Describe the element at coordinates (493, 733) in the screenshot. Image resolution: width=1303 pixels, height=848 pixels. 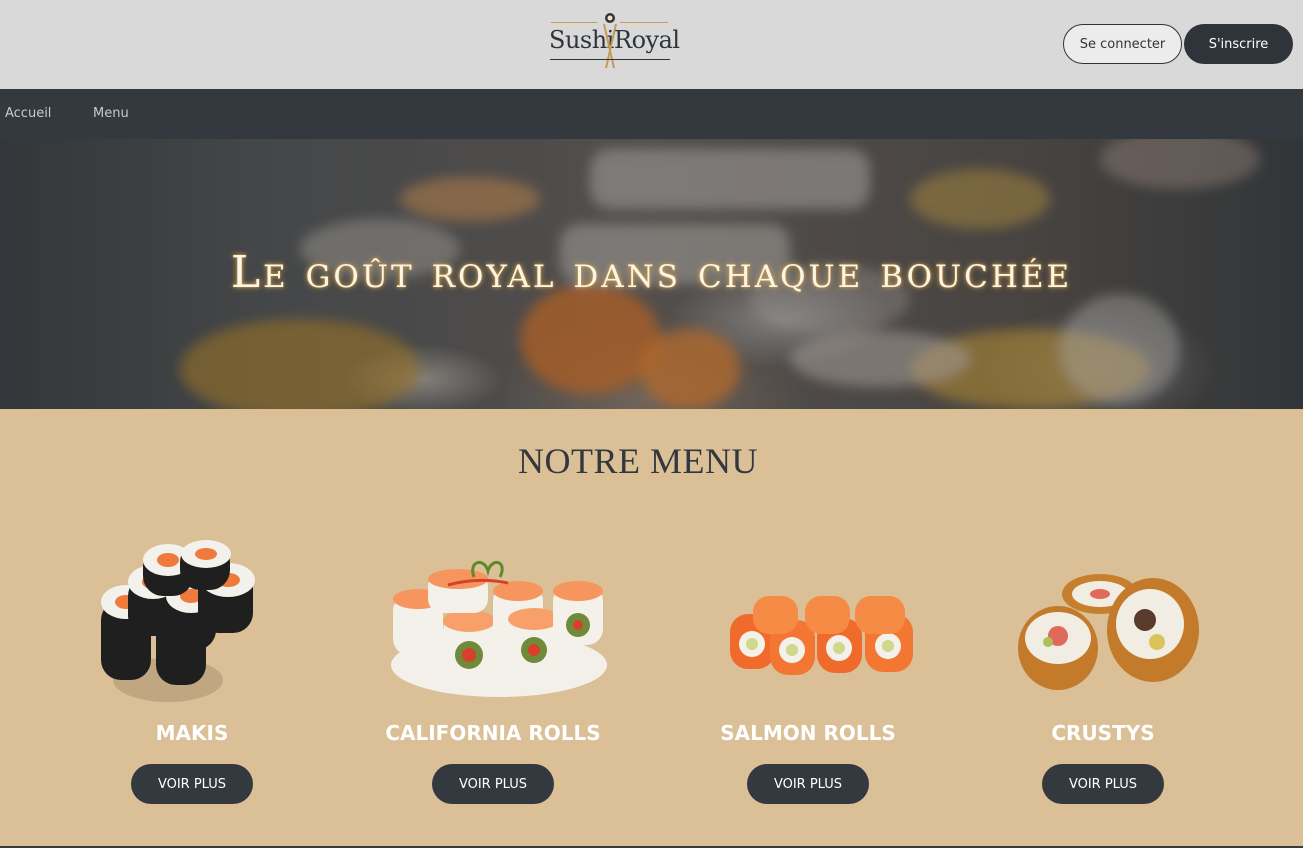
I see `card-title-california-rolls: CALIFORNIA ROLLS` at that location.